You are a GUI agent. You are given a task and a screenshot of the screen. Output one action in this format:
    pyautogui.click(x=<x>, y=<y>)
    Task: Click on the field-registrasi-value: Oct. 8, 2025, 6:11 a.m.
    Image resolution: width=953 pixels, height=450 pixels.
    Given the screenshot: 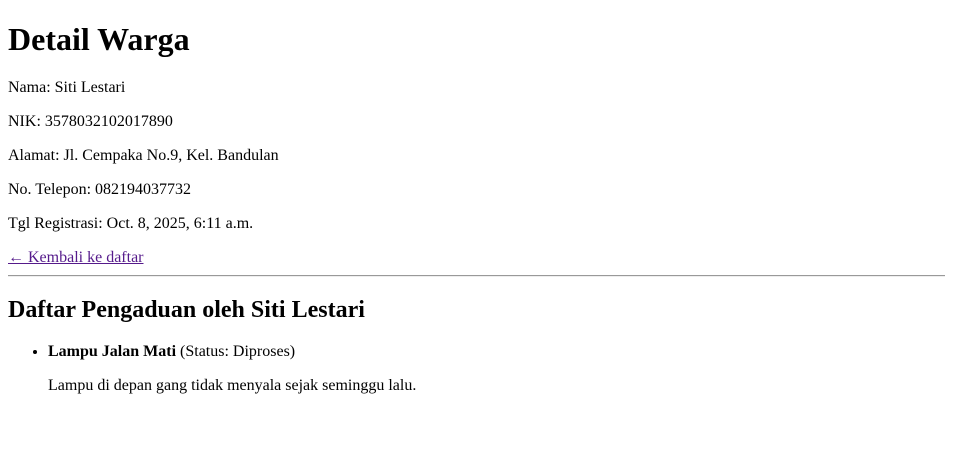 What is the action you would take?
    pyautogui.click(x=180, y=223)
    